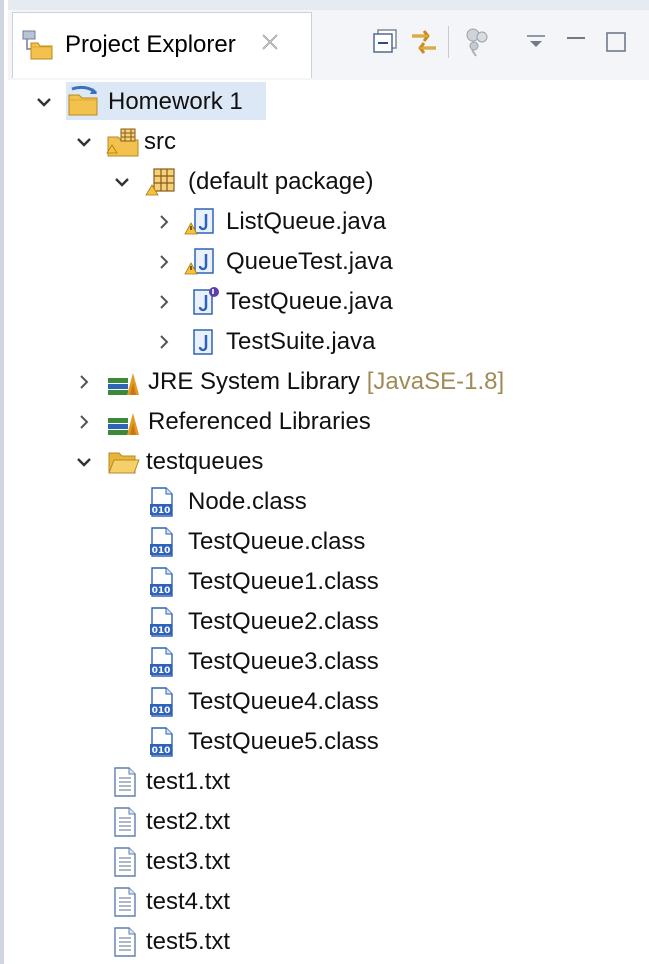 This screenshot has width=649, height=964. Describe the element at coordinates (328, 5) in the screenshot. I see `tab-bar-border` at that location.